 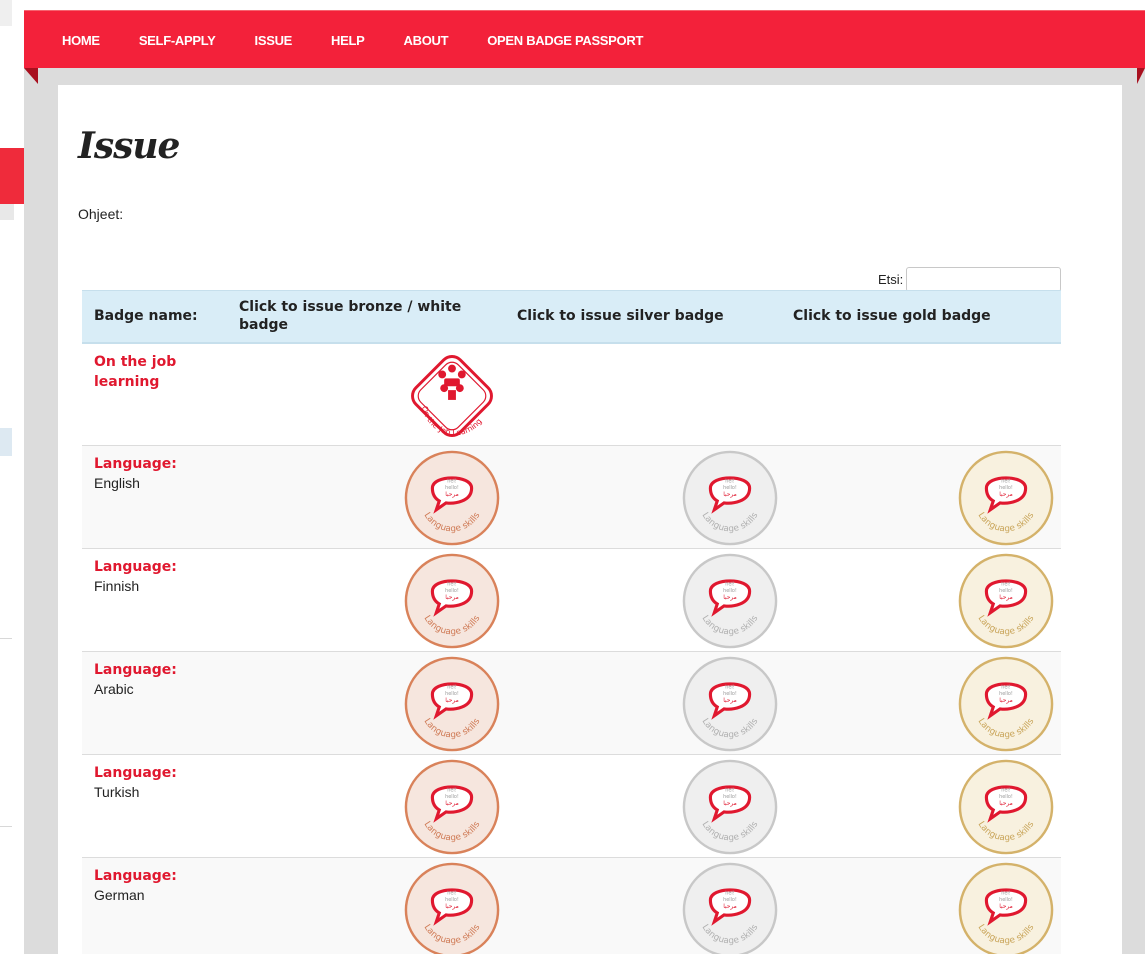 What do you see at coordinates (119, 895) in the screenshot?
I see `badge-language: German` at bounding box center [119, 895].